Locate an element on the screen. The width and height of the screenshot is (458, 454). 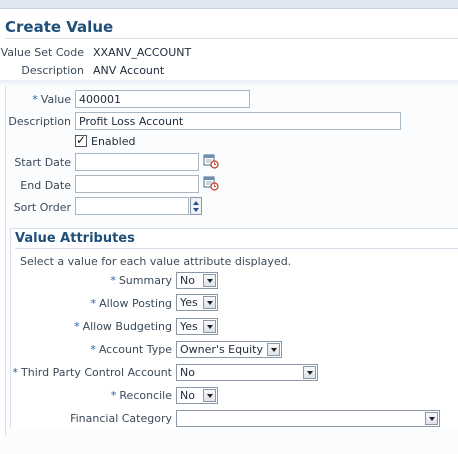
header-description-label: Description is located at coordinates (52, 70).